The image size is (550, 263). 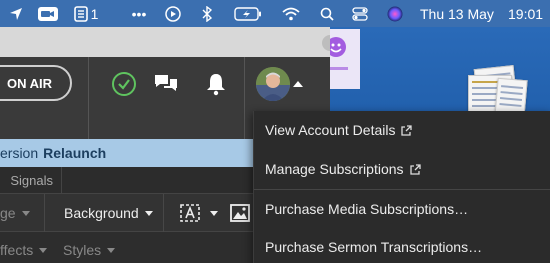 I want to click on bluetooth-icon, so click(x=207, y=13).